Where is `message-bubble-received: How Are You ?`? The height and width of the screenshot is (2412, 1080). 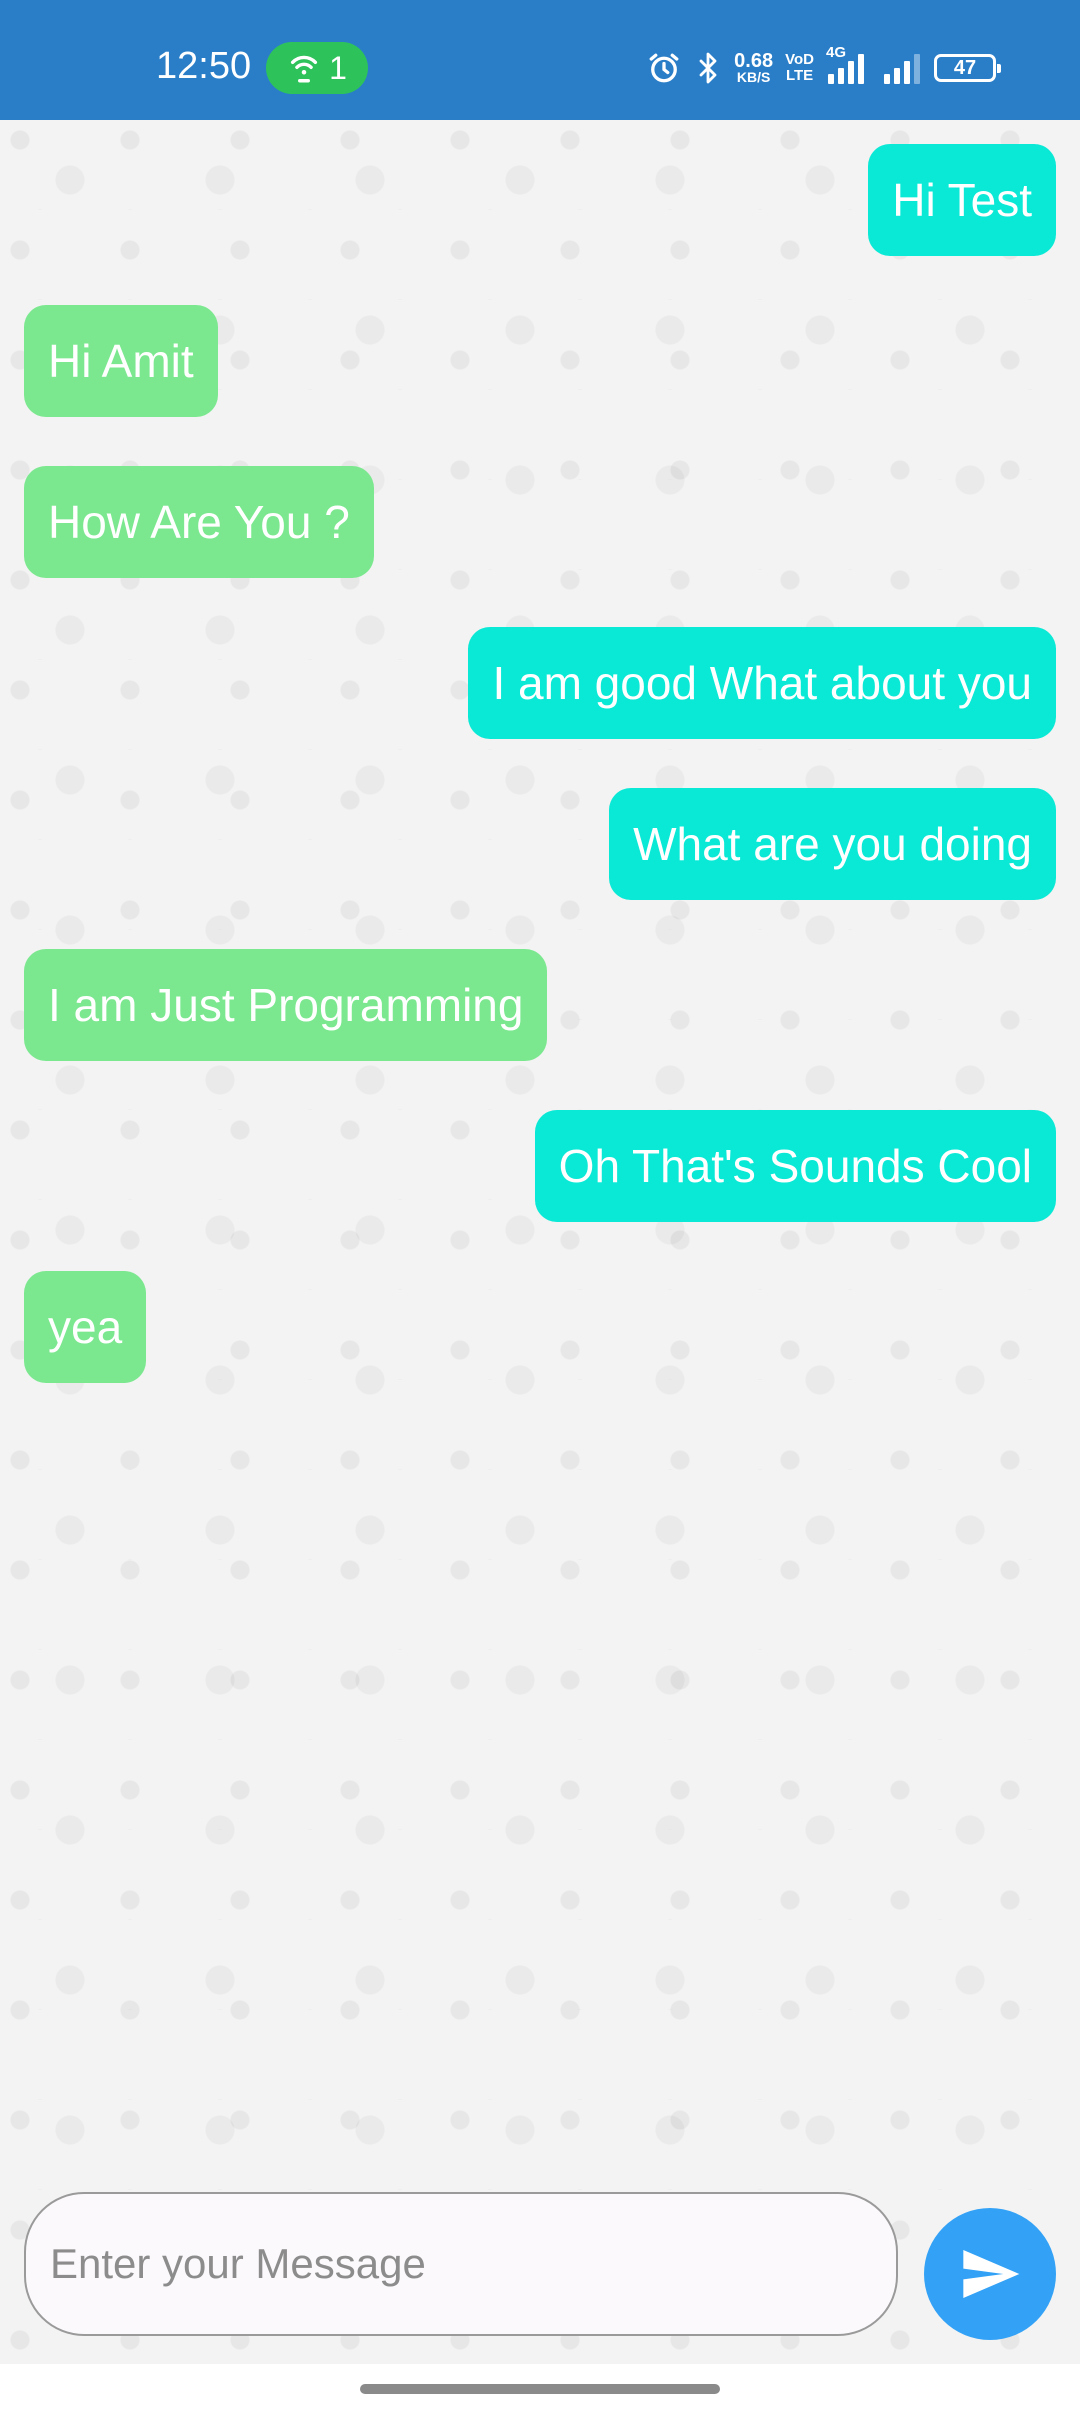
message-bubble-received: How Are You ? is located at coordinates (199, 522).